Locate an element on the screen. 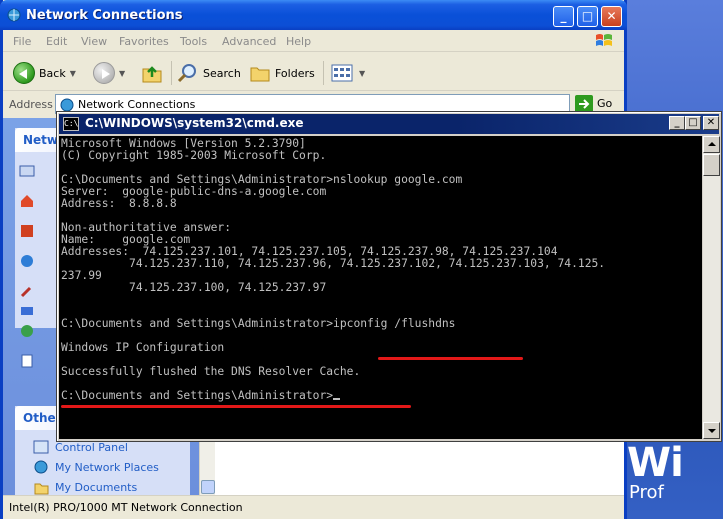  back-button: Back ▼ is located at coordinates (44, 73).